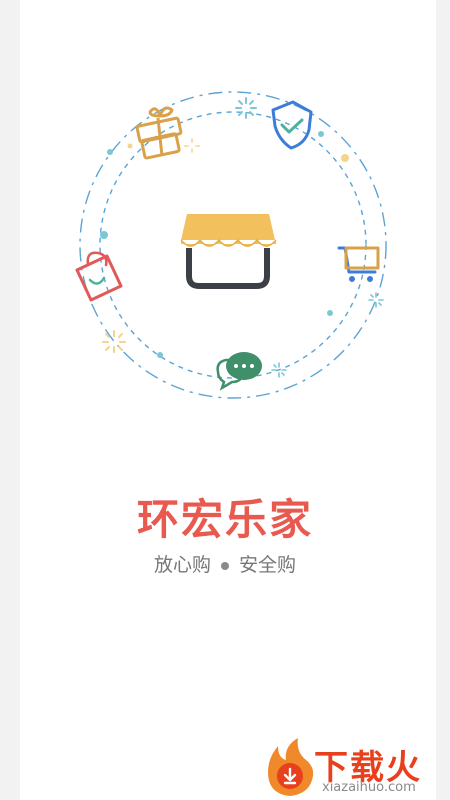  I want to click on watermark-subtext: xiazaihuo.com, so click(369, 787).